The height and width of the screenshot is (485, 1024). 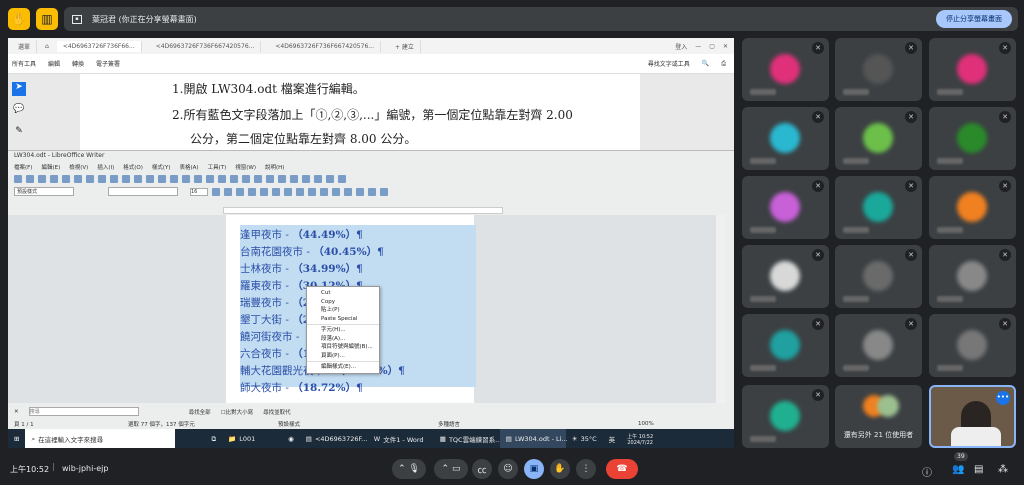 What do you see at coordinates (343, 293) in the screenshot?
I see `context-menu-item: Cut` at bounding box center [343, 293].